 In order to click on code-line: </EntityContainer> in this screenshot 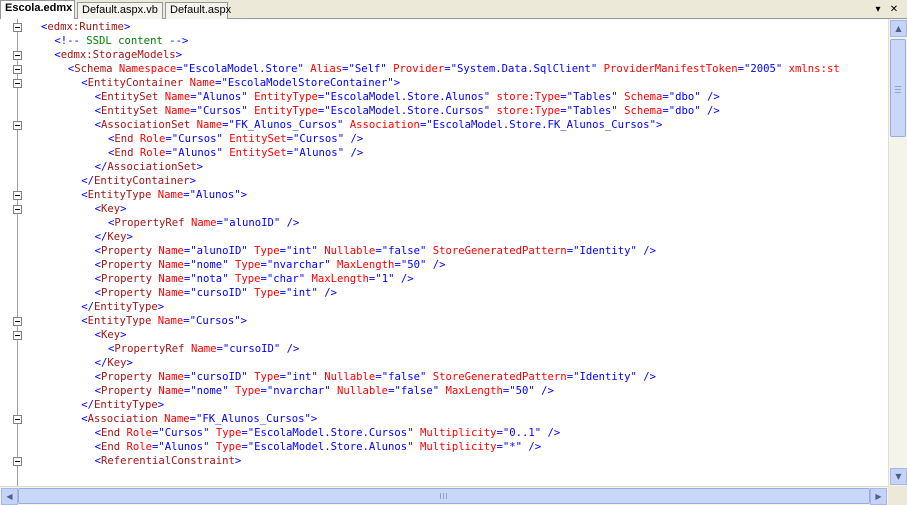, I will do `click(444, 181)`.